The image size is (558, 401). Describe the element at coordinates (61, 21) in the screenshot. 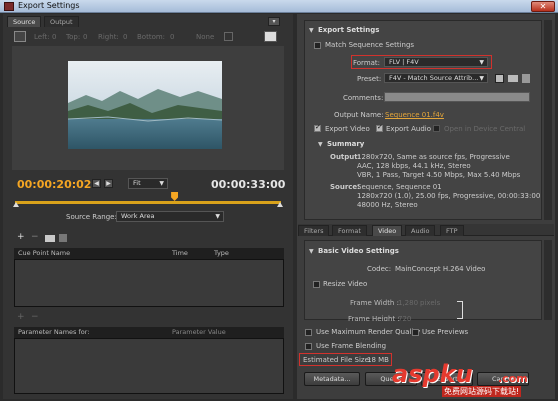

I see `tab-output: Output` at that location.